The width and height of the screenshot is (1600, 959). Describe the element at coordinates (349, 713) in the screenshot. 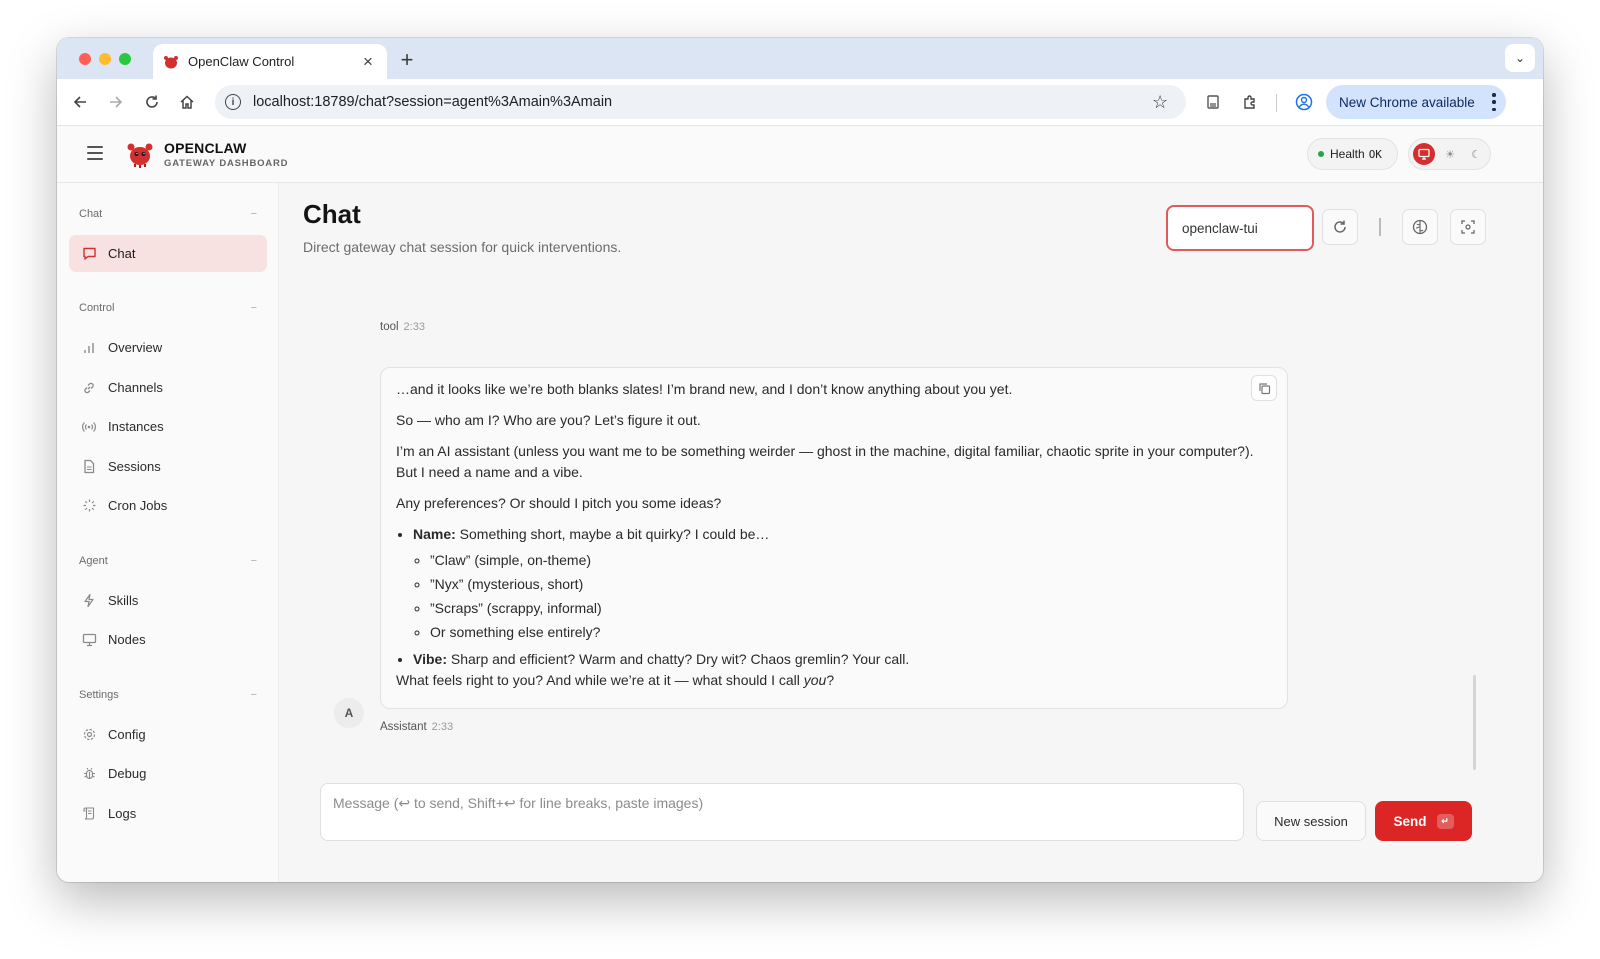

I see `avatar: A` at that location.